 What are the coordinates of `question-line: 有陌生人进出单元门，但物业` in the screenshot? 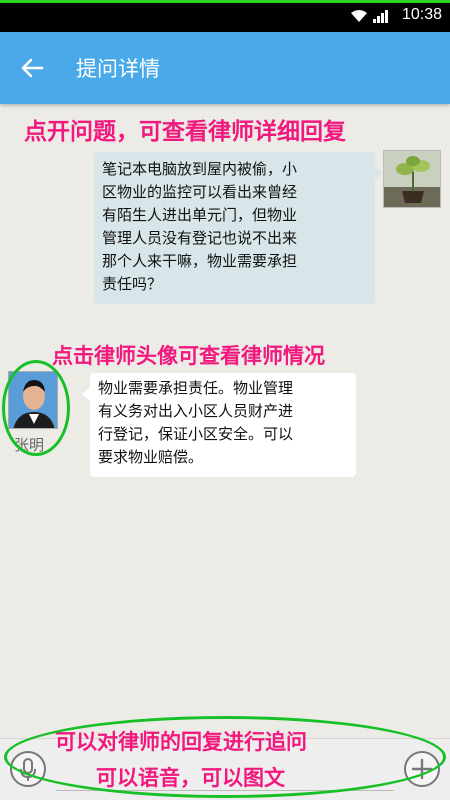 It's located at (200, 215).